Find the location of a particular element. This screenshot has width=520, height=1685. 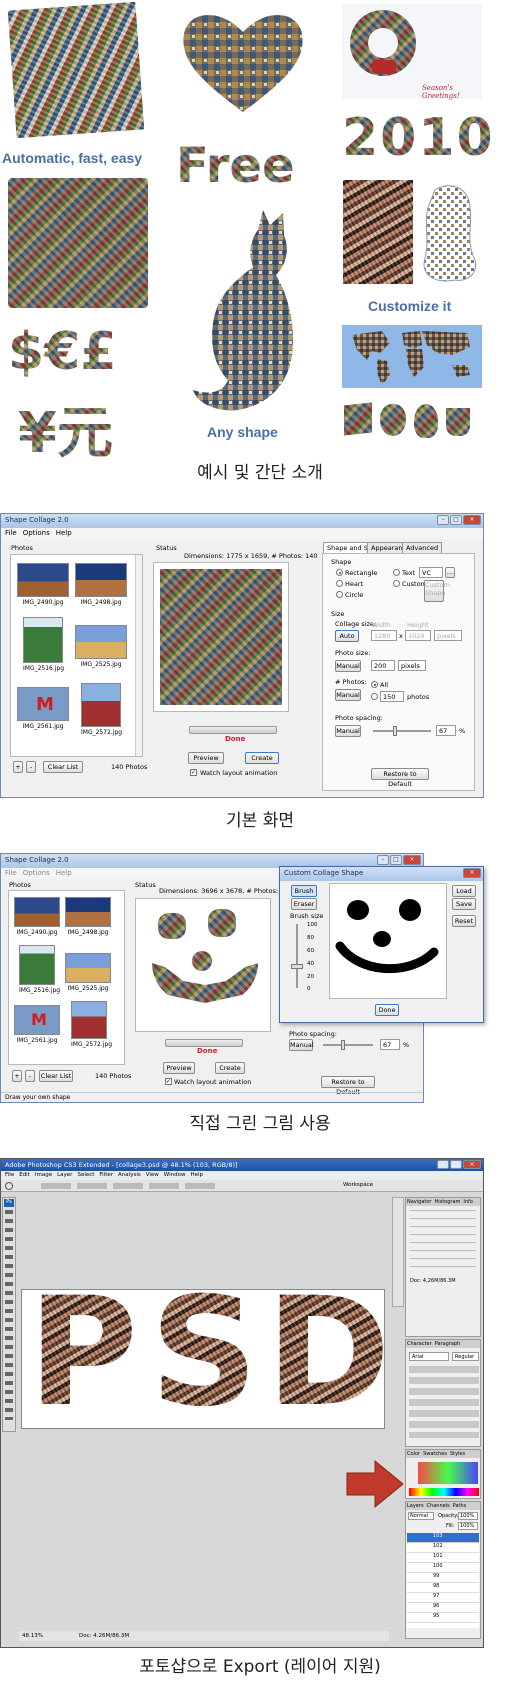

text-shape-input: VC is located at coordinates (431, 572).